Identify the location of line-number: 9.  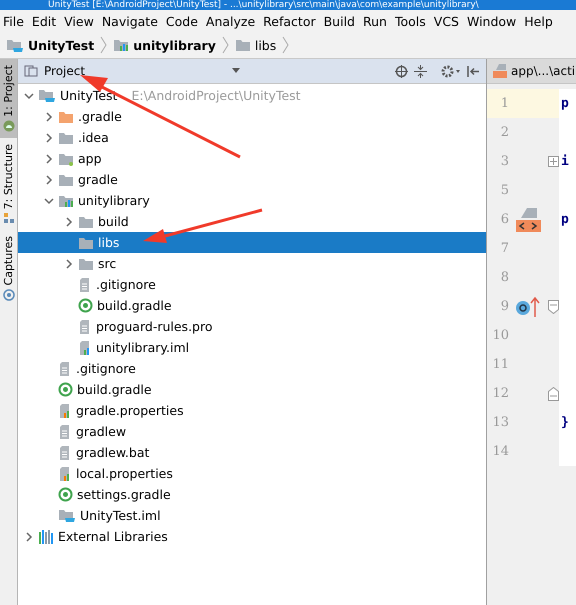
(504, 306).